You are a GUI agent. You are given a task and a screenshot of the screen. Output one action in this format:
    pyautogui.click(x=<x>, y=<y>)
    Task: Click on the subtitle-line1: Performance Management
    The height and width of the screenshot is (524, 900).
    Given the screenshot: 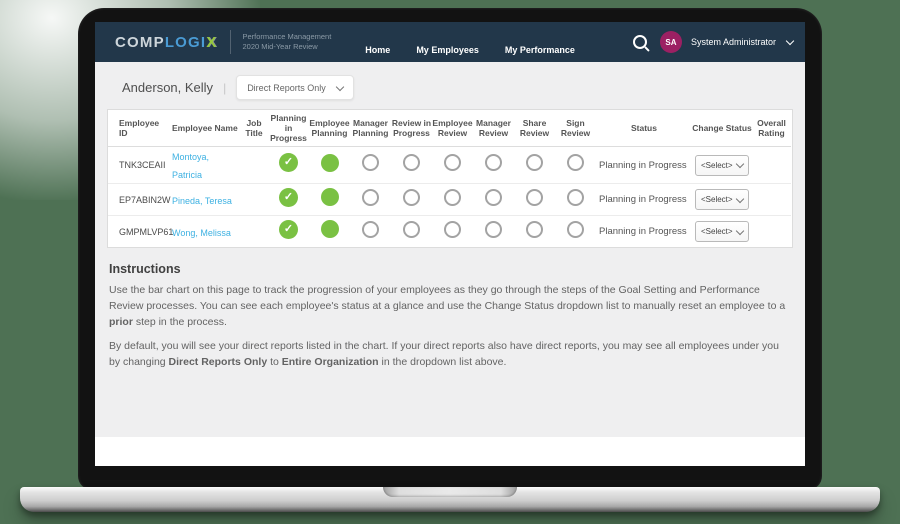 What is the action you would take?
    pyautogui.click(x=287, y=36)
    